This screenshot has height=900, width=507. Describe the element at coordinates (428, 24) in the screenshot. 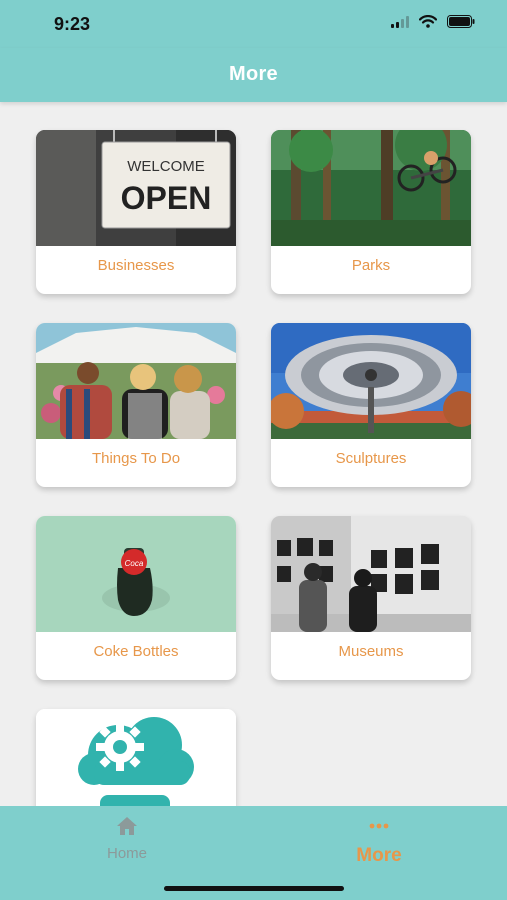

I see `wifi-icon` at that location.